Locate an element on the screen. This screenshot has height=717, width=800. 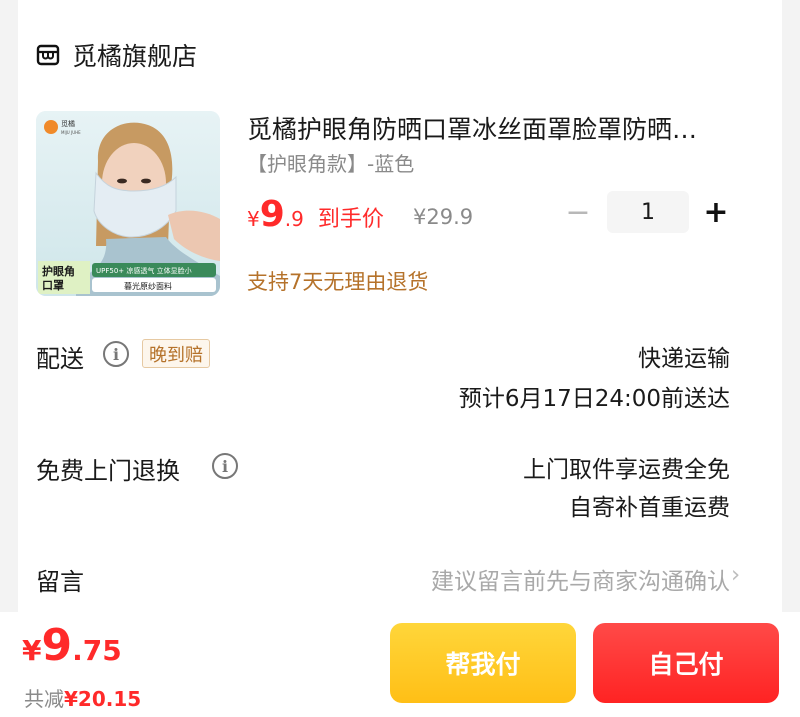
store-icon is located at coordinates (48, 55).